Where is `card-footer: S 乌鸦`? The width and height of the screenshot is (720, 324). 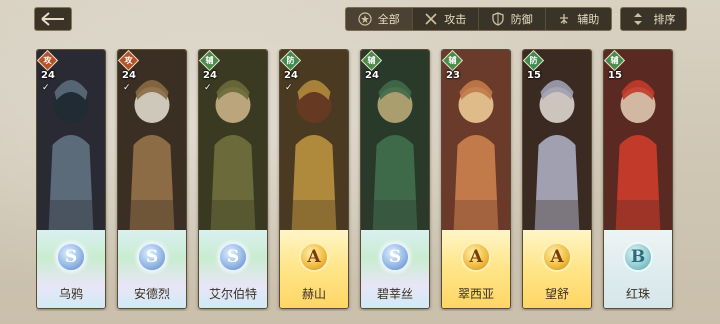
card-footer: S 乌鸦 is located at coordinates (71, 269).